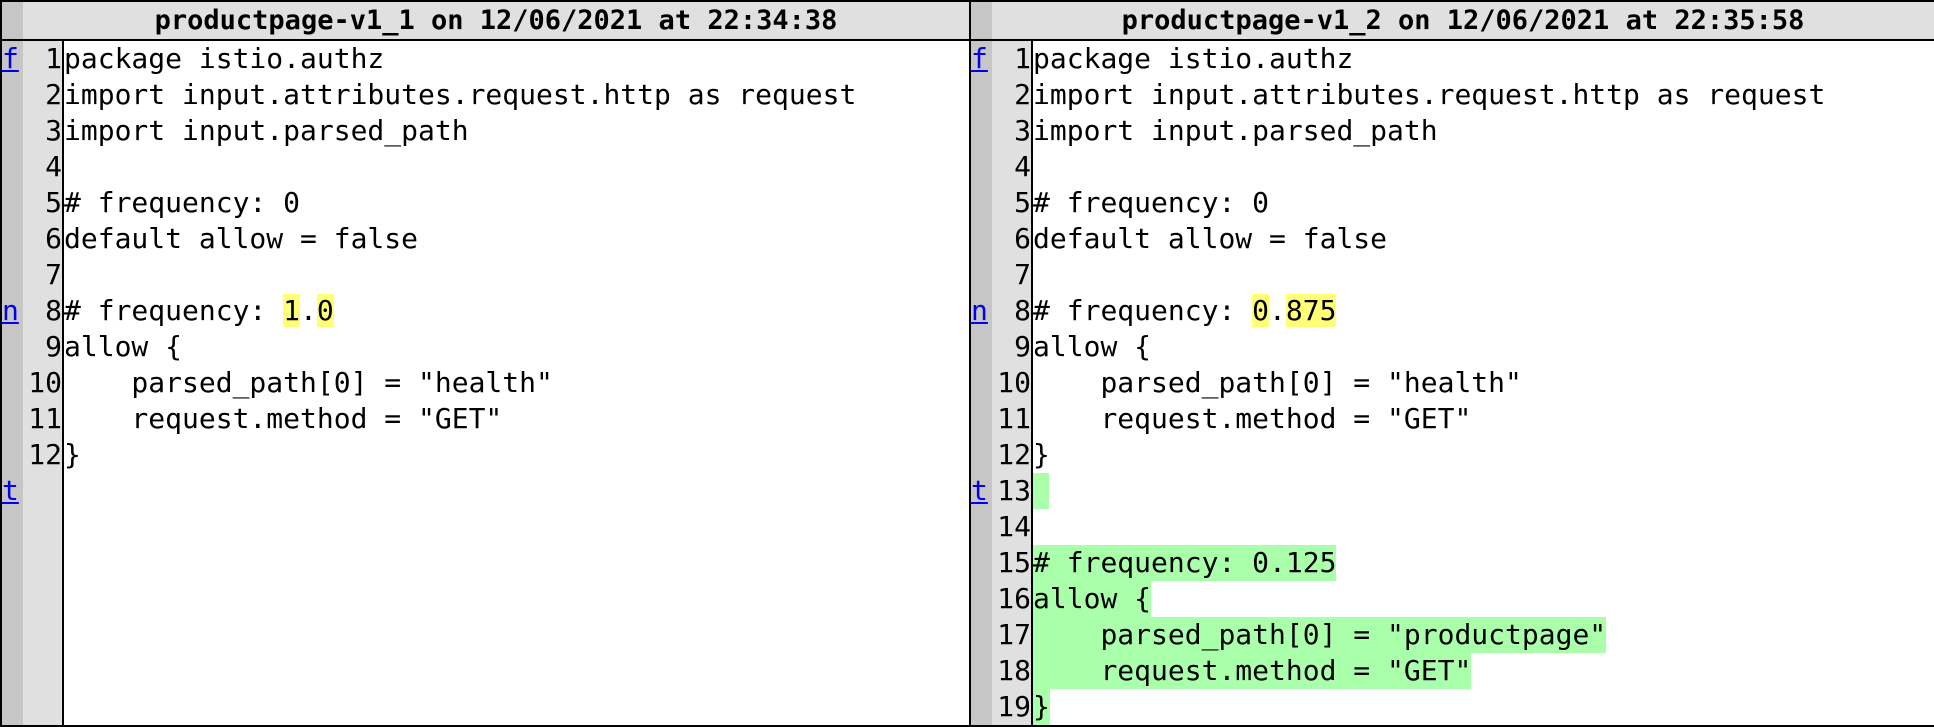 This screenshot has width=1934, height=727. What do you see at coordinates (1014, 526) in the screenshot?
I see `line-number: 14` at bounding box center [1014, 526].